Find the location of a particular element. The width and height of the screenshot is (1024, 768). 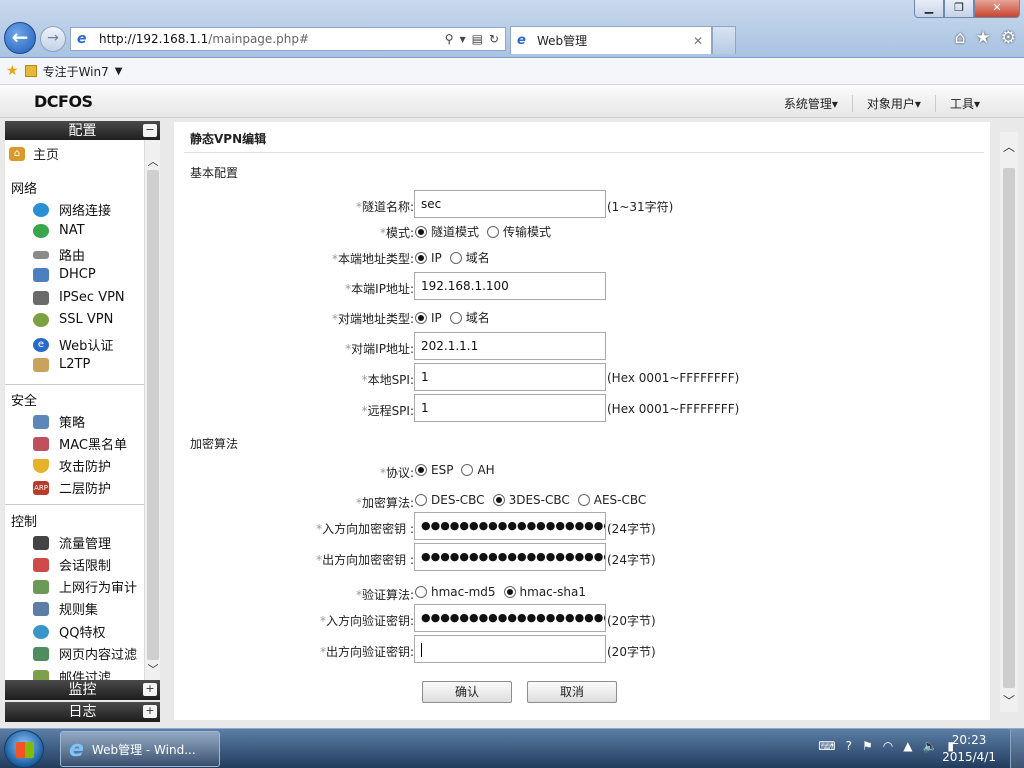

home-icon: ⌂ is located at coordinates (960, 38).